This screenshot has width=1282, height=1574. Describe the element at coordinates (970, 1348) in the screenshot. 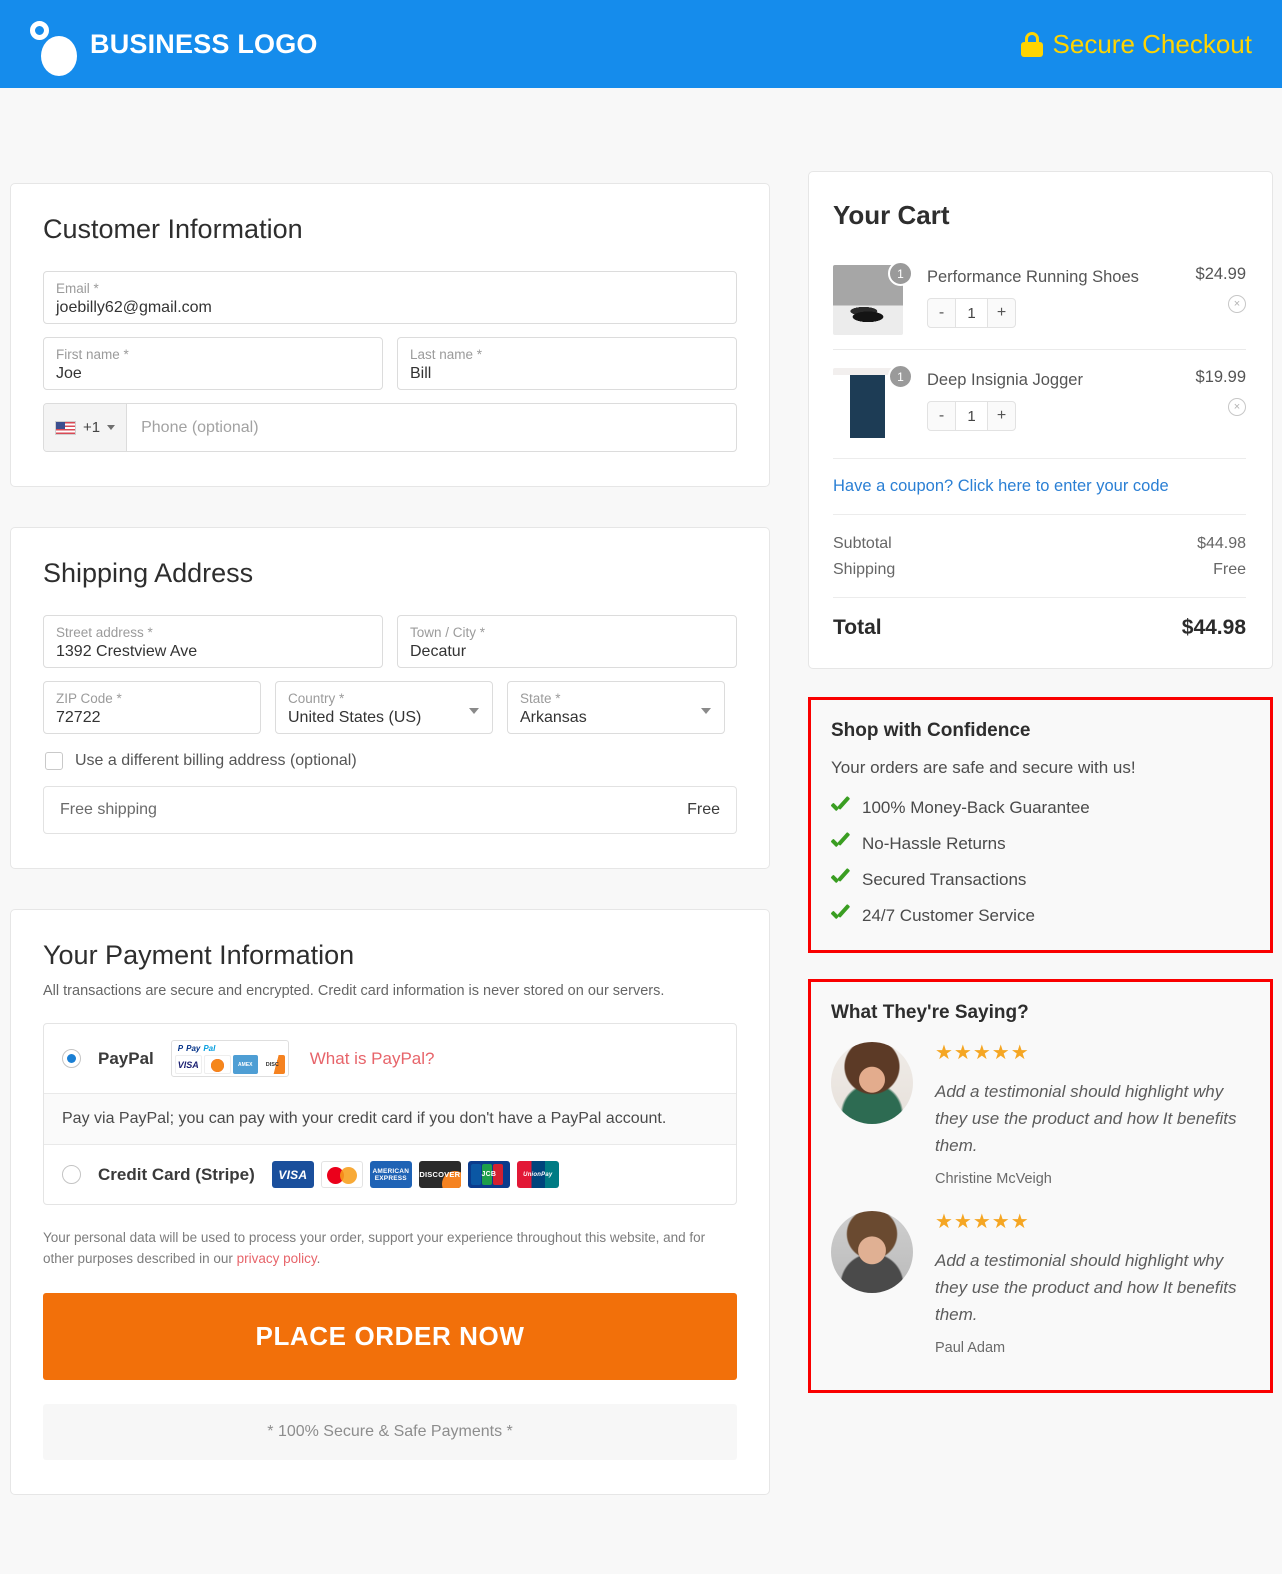

I see `testimonial-author: Paul Adam` at that location.